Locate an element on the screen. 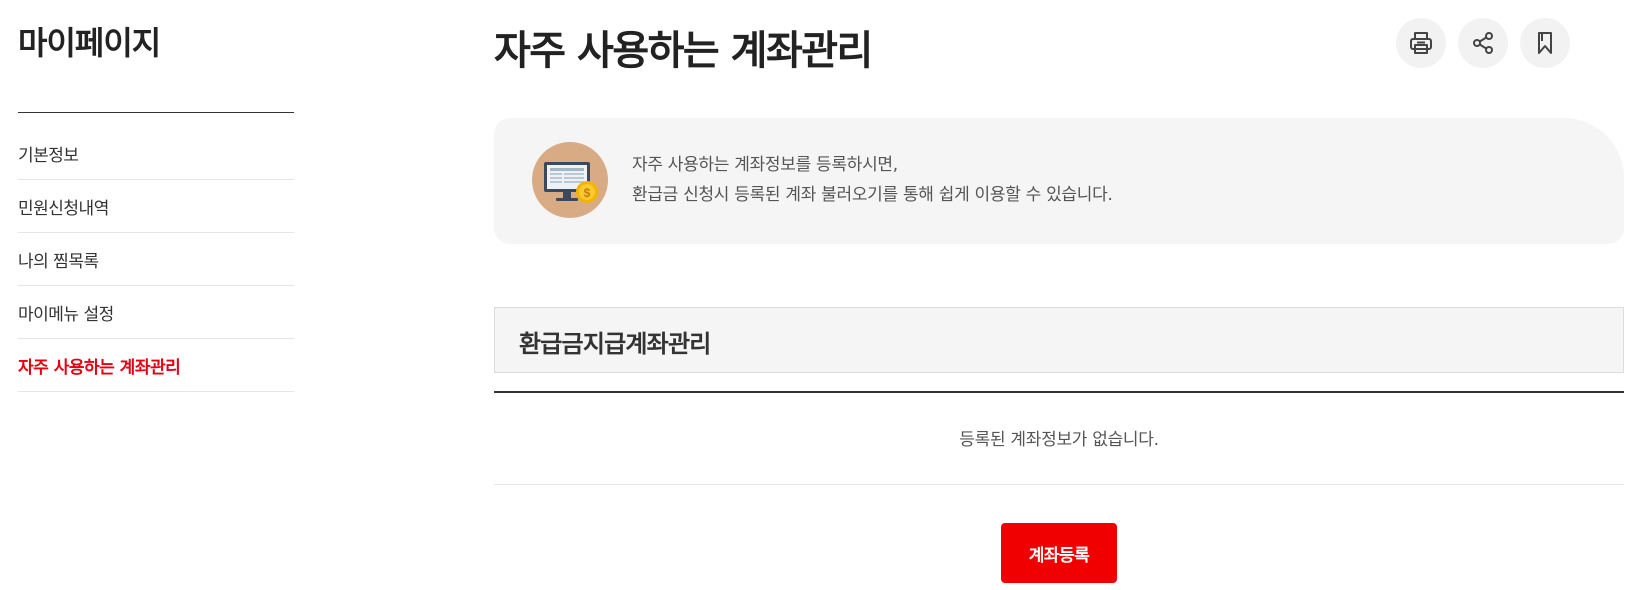 Image resolution: width=1642 pixels, height=590 pixels. bookmark-icon is located at coordinates (1545, 43).